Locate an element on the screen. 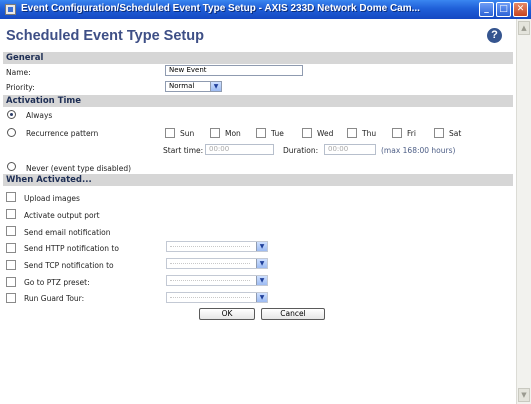 The width and height of the screenshot is (531, 404). cancel-button: Cancel is located at coordinates (293, 314).